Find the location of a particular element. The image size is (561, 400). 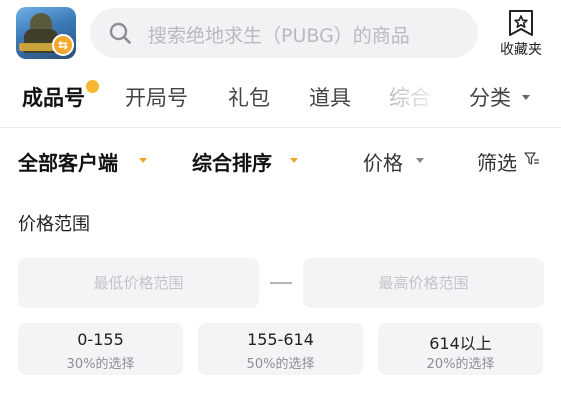

price-dropdown-icon is located at coordinates (420, 160).